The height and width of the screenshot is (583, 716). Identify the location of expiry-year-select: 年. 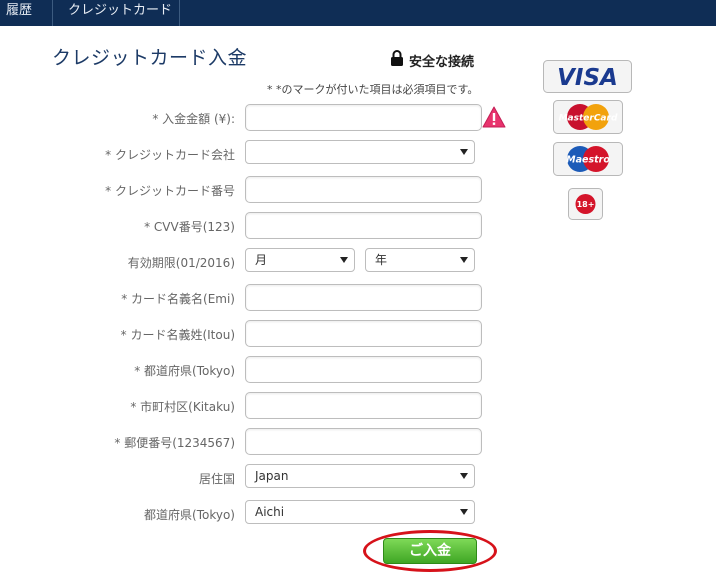
(420, 260).